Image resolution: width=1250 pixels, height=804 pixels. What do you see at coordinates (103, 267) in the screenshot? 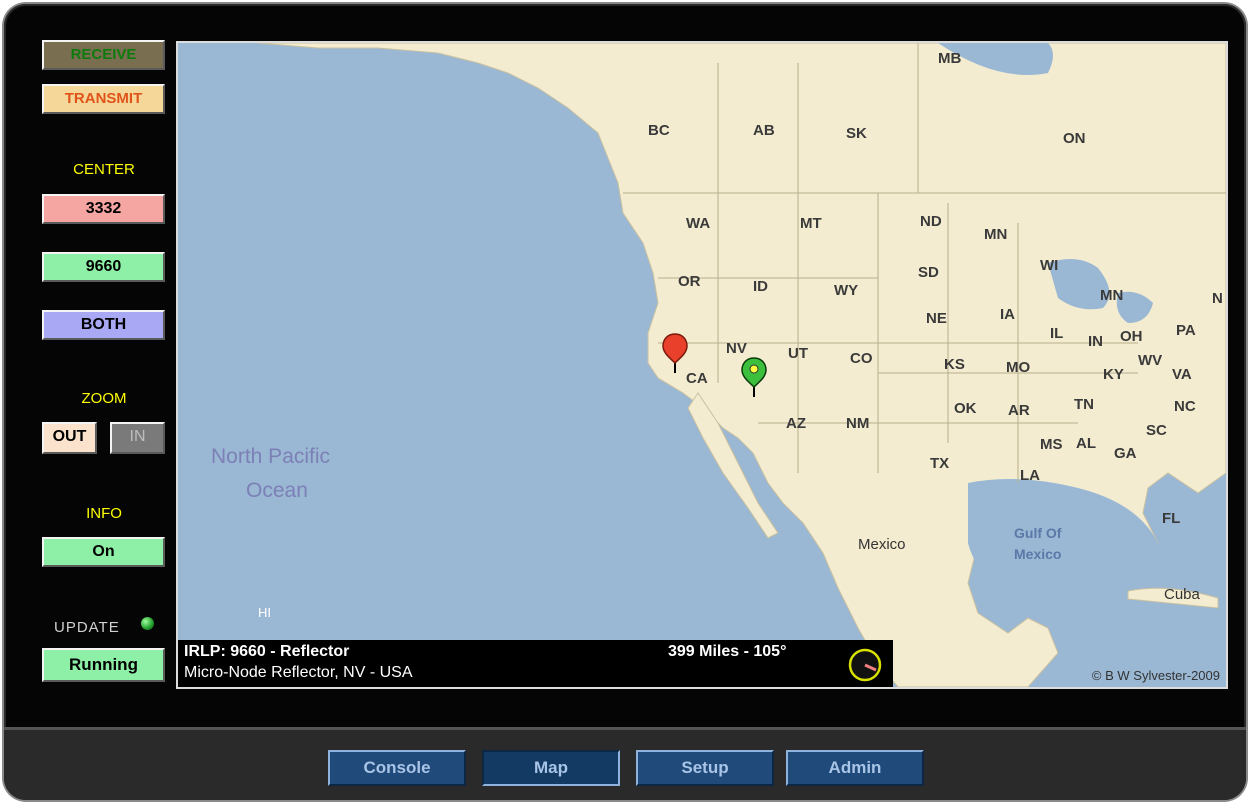
I see `center-9660-button: 9660` at bounding box center [103, 267].